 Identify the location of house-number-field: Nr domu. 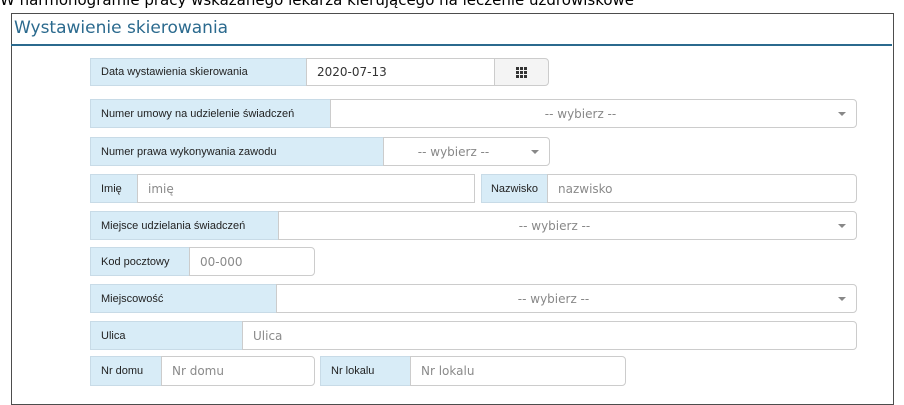
(238, 371).